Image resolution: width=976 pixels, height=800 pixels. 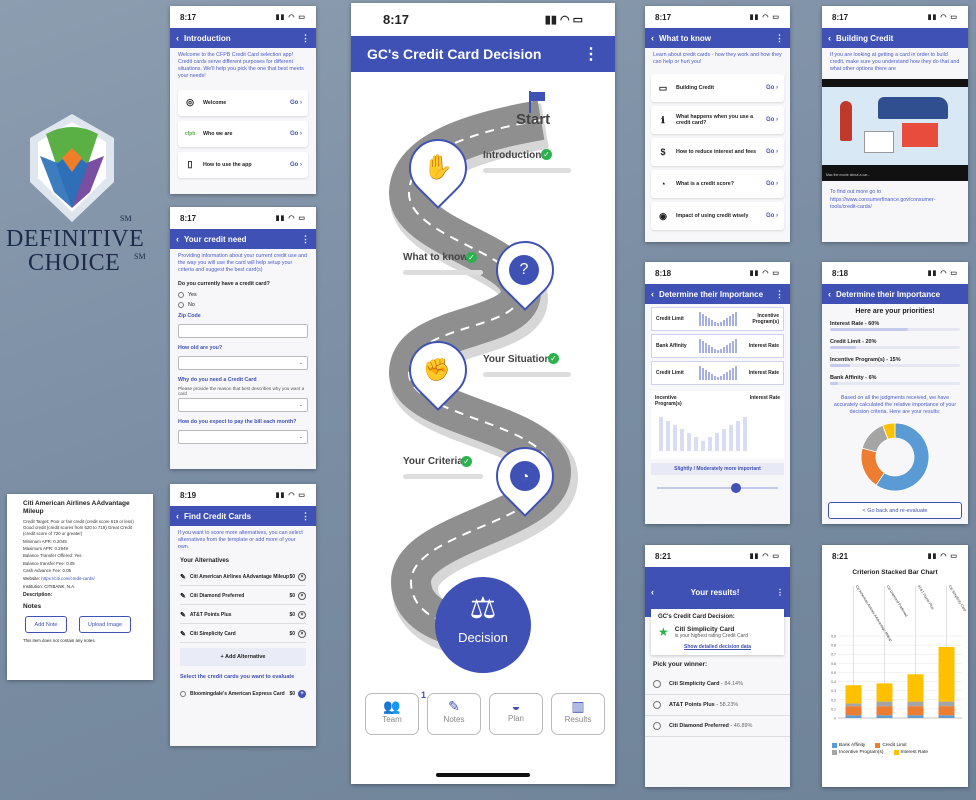 I want to click on add-alternative-button: + Add Alternative, so click(x=243, y=657).